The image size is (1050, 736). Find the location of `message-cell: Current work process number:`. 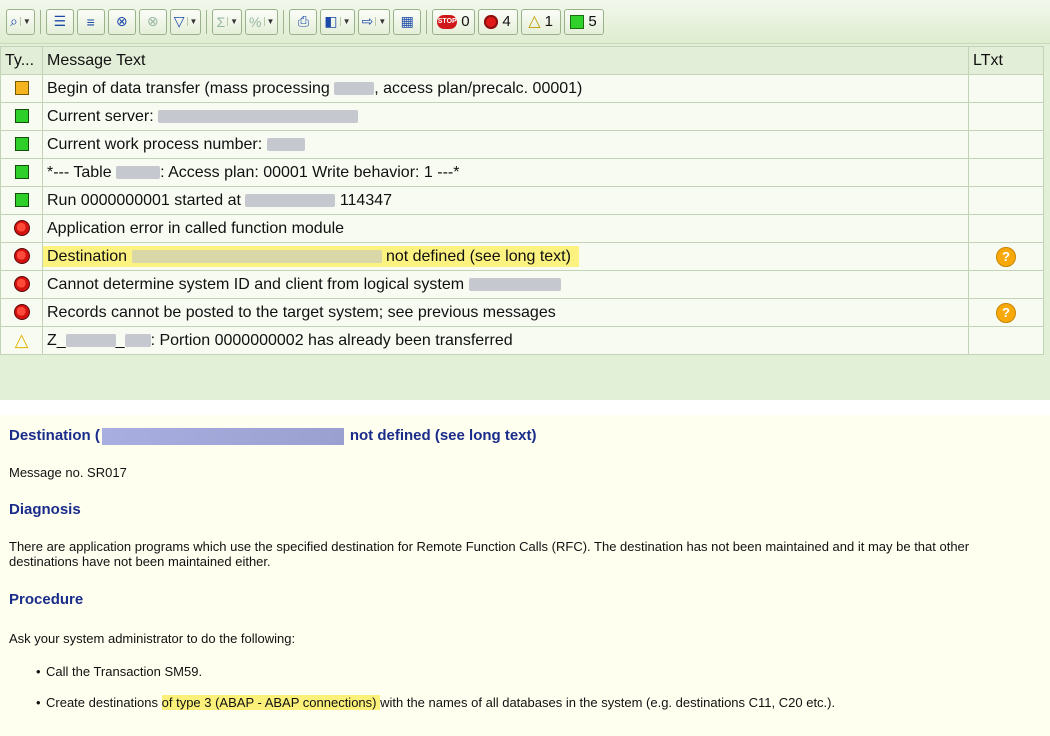

message-cell: Current work process number: is located at coordinates (505, 144).